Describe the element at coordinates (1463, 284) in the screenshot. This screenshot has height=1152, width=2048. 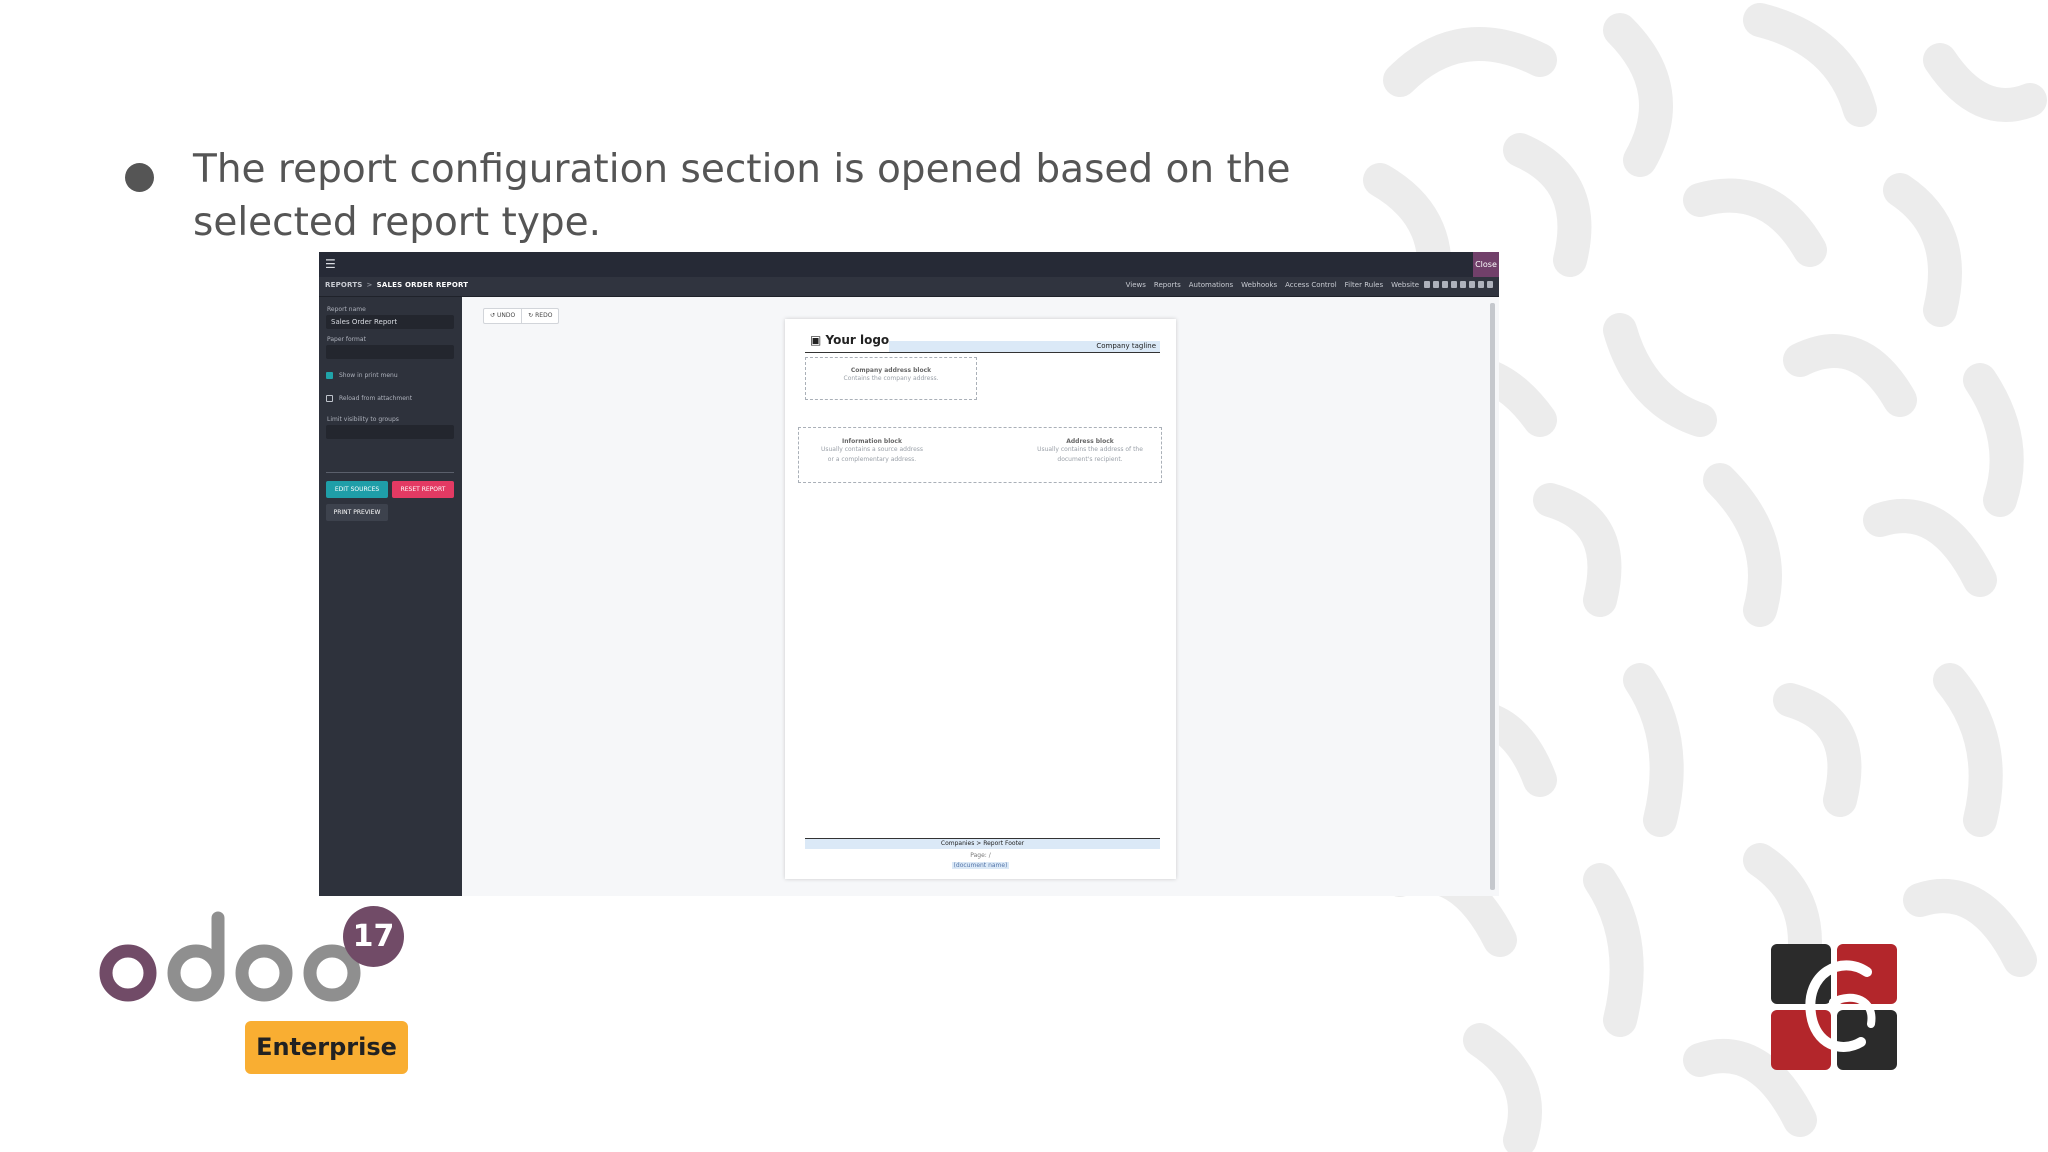
I see `graph-view-icon` at that location.